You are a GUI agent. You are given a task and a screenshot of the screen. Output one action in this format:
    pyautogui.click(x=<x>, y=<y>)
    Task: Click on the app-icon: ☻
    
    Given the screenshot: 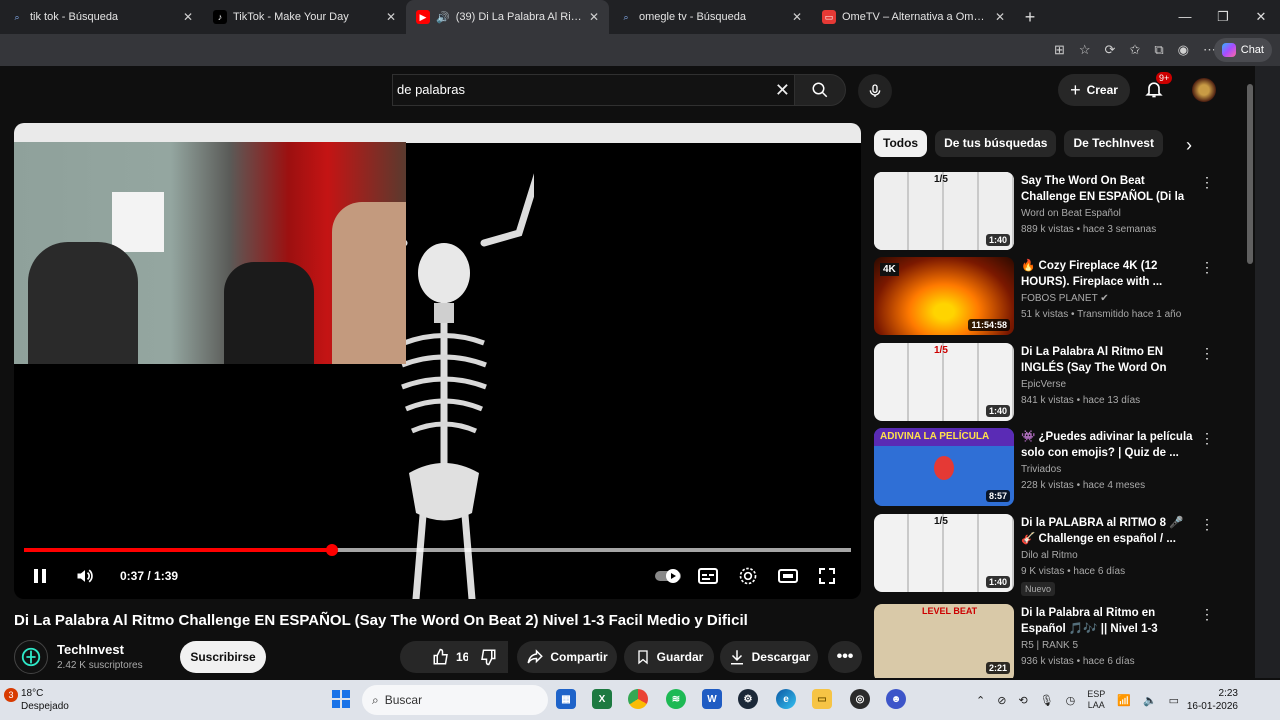 What is the action you would take?
    pyautogui.click(x=896, y=699)
    